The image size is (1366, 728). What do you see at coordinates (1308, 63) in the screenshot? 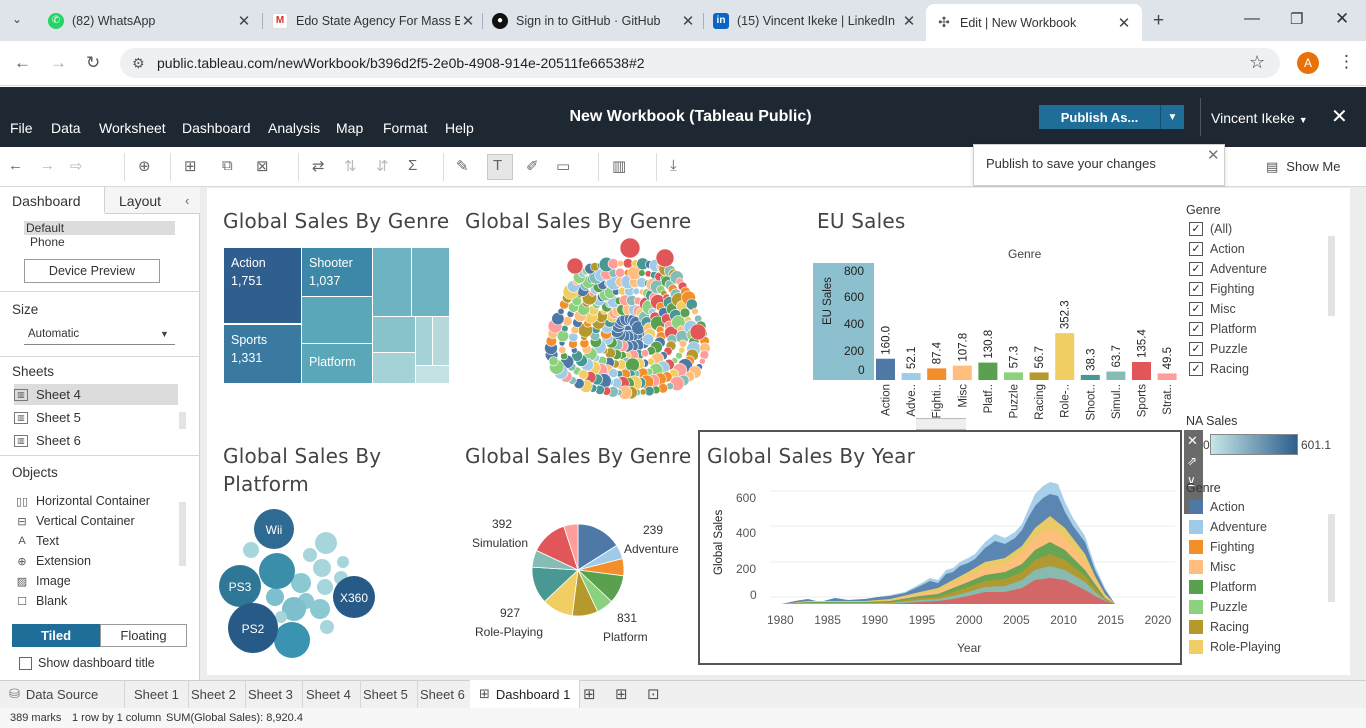
I see `profile-avatar: A` at bounding box center [1308, 63].